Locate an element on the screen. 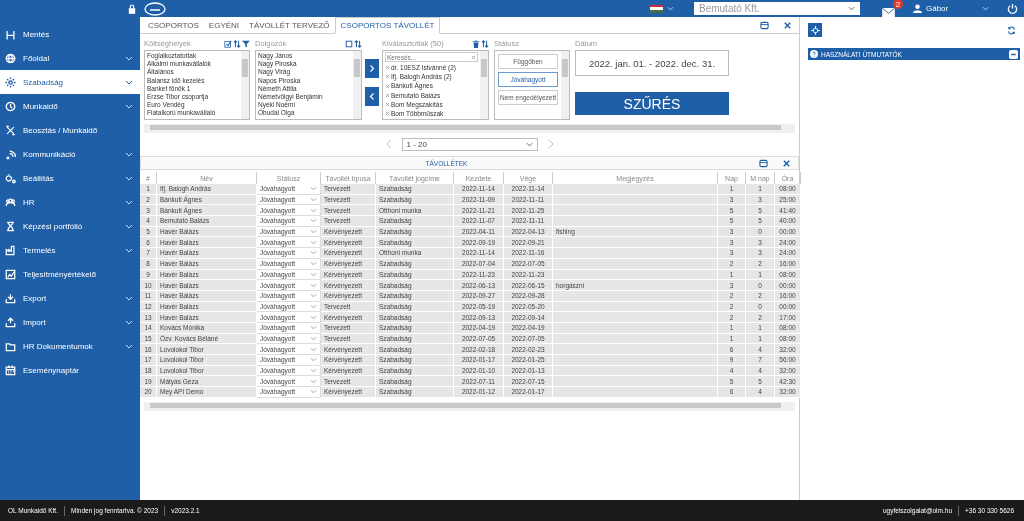 The image size is (1024, 521). page-dropdown: 1 - 20 is located at coordinates (469, 144).